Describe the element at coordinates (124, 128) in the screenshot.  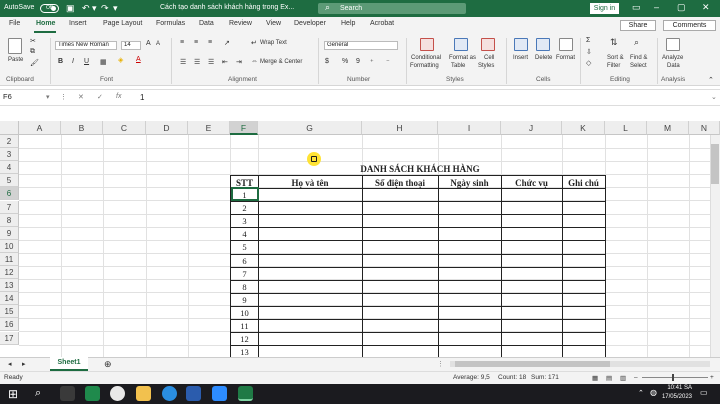
I see `column-header: C` at that location.